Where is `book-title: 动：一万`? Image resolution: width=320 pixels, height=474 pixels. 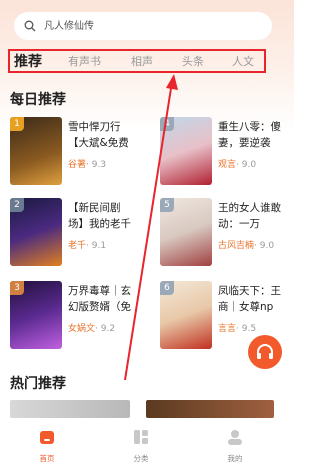
book-title: 动：一万 is located at coordinates (239, 224).